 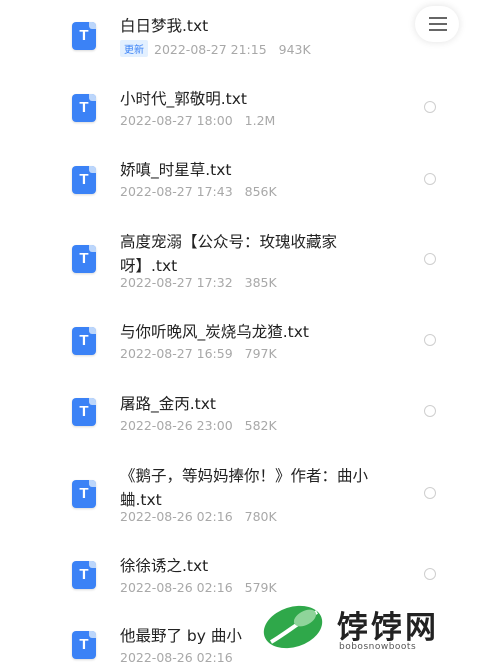 What do you see at coordinates (260, 353) in the screenshot?
I see `file-size: 797K` at bounding box center [260, 353].